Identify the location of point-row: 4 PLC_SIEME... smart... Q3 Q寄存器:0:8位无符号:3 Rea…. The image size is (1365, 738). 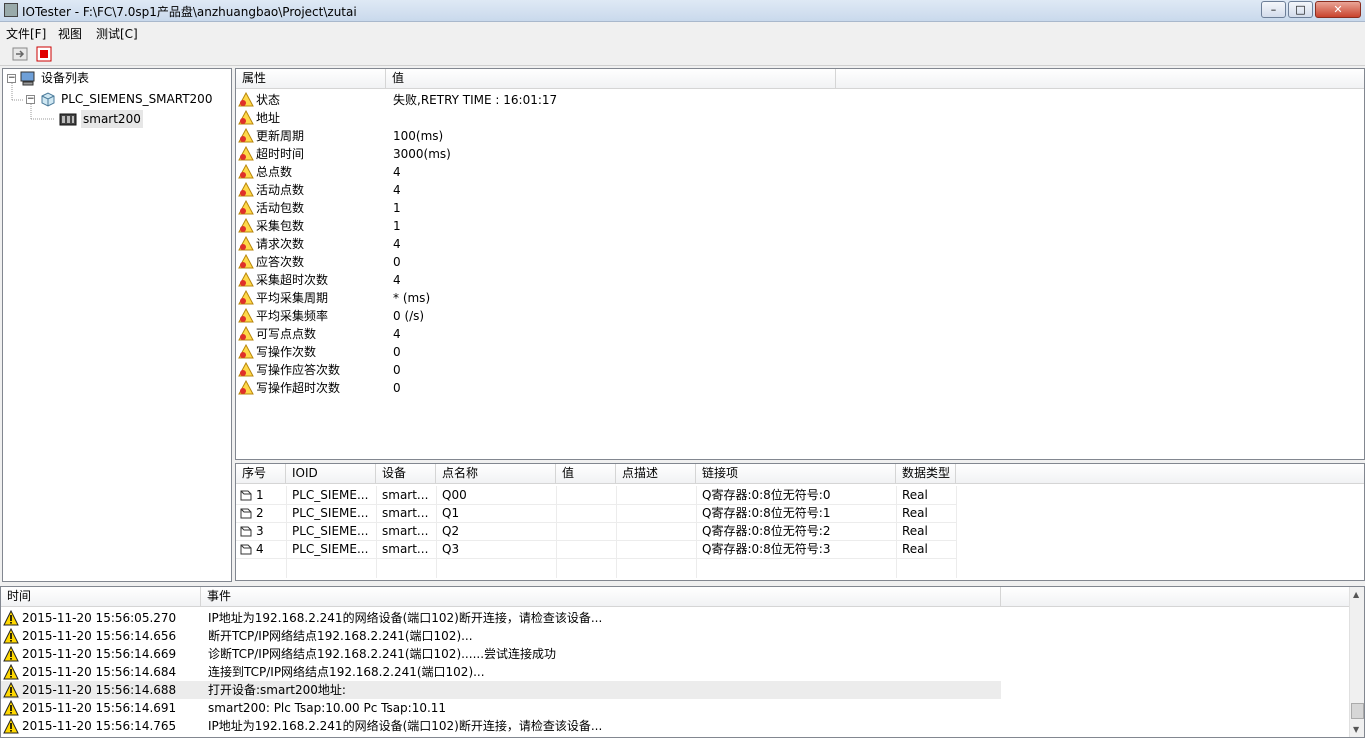
(596, 549).